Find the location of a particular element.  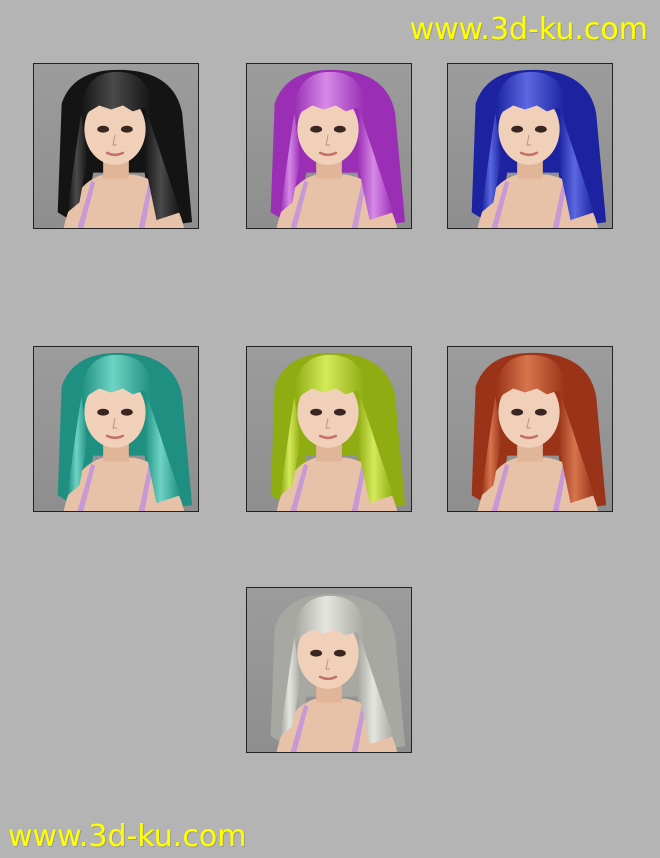

hair-variant-thumbnail-blue is located at coordinates (530, 146).